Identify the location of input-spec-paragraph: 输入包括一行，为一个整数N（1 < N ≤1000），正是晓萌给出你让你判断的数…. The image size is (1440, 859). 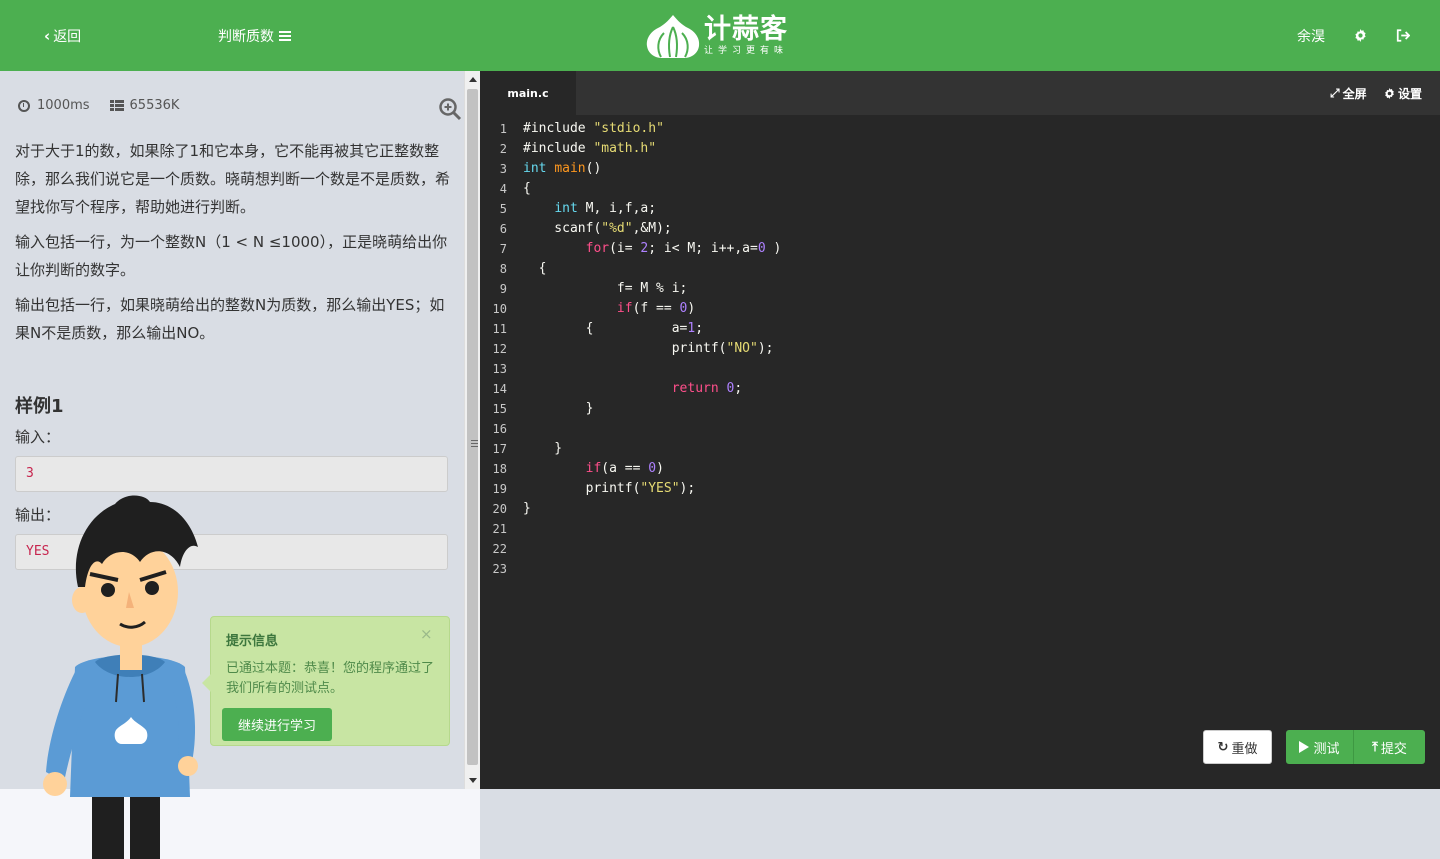
(231, 256).